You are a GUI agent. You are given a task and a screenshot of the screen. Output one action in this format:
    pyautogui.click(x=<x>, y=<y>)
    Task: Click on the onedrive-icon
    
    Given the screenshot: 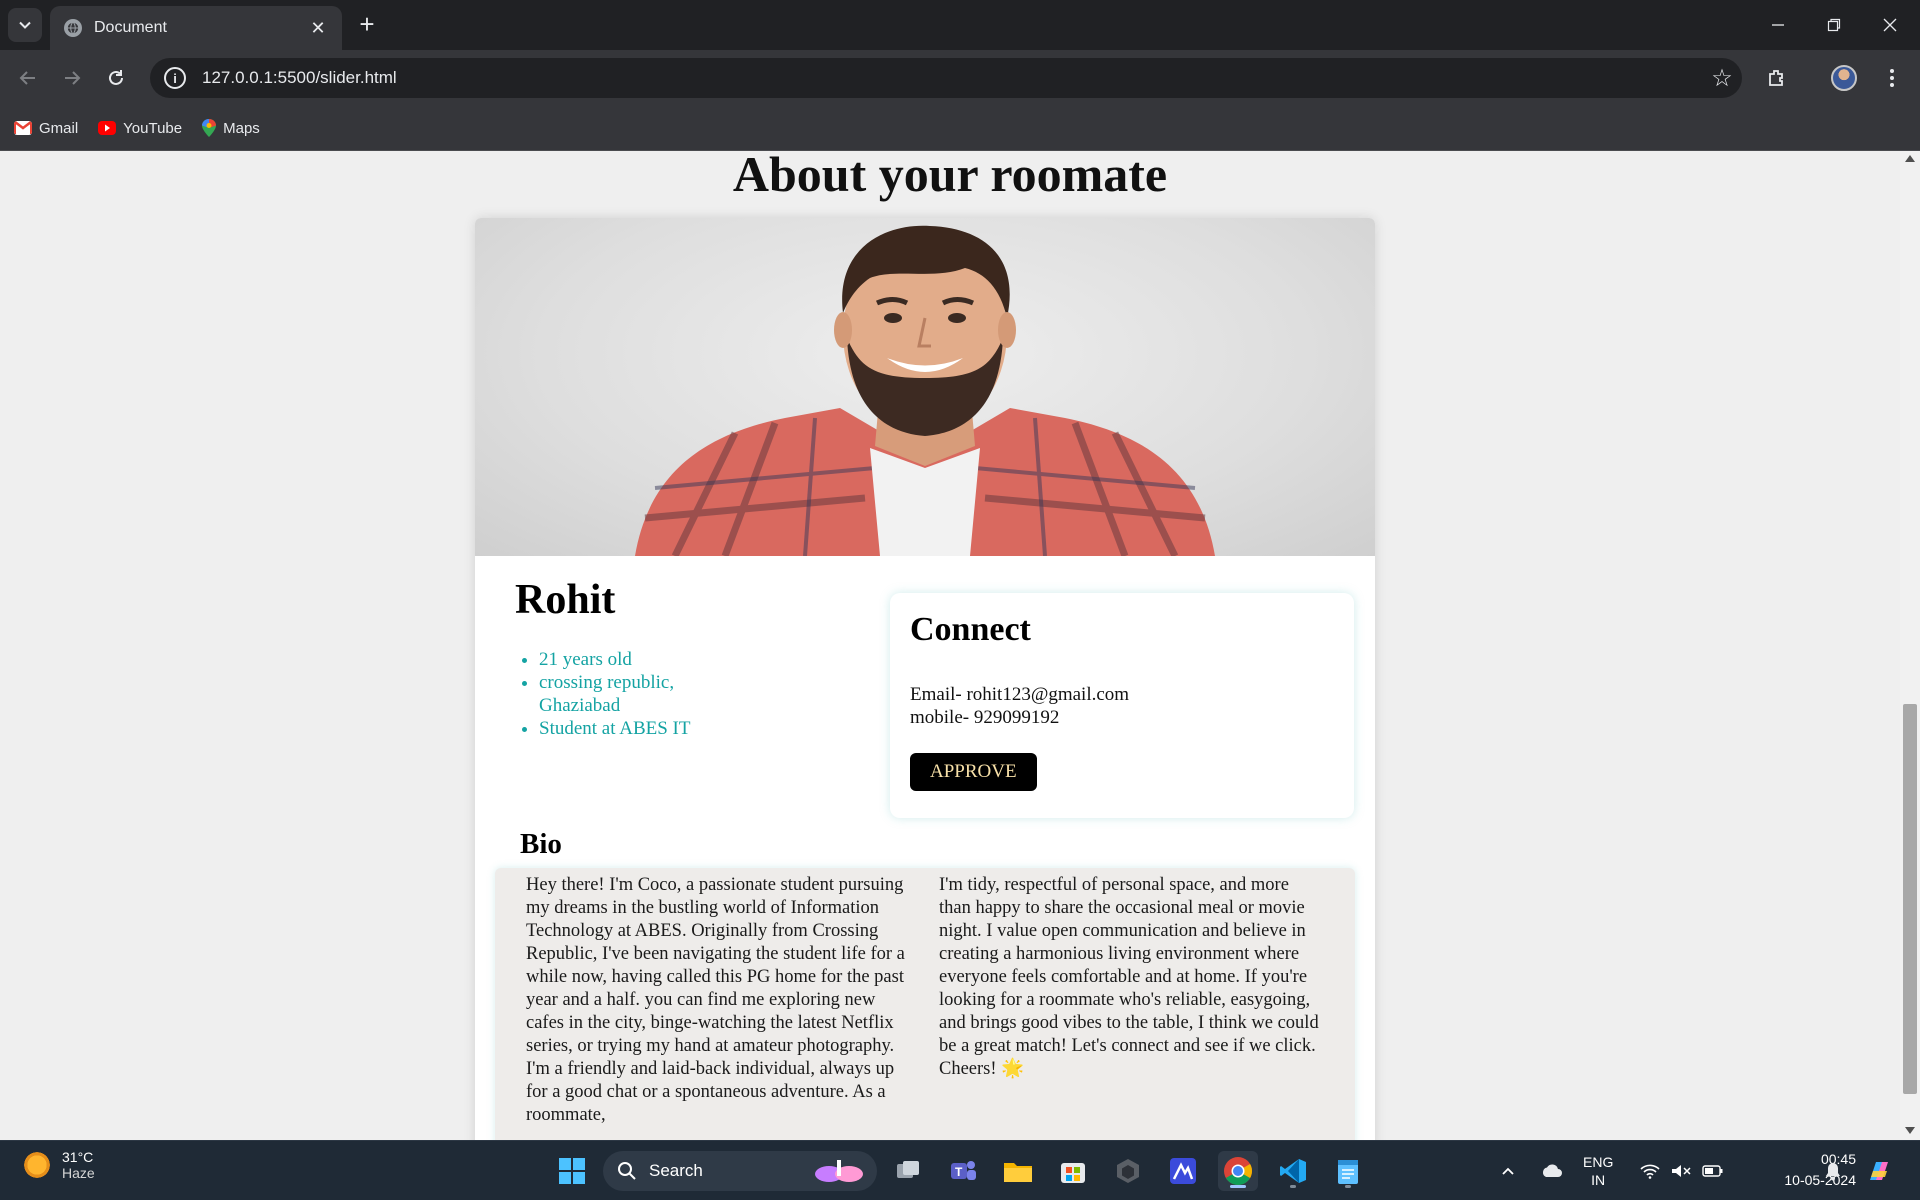 What is the action you would take?
    pyautogui.click(x=1552, y=1170)
    